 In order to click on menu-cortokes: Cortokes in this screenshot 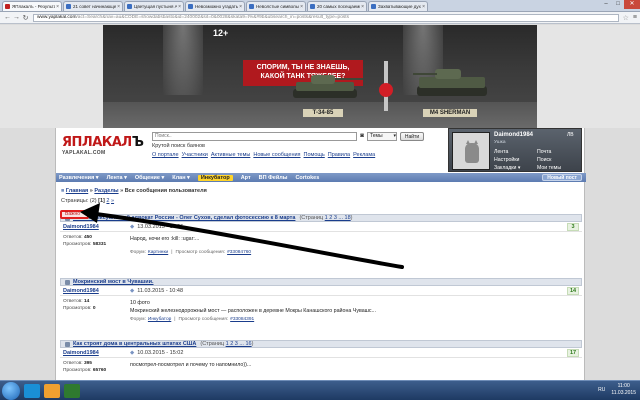, I will do `click(307, 178)`.